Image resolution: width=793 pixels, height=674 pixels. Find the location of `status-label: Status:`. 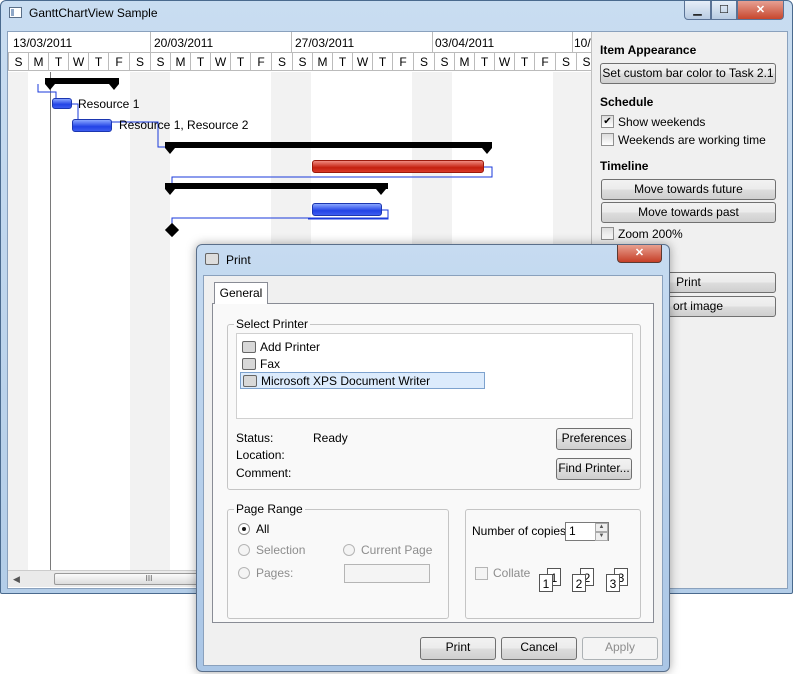

status-label: Status: is located at coordinates (255, 438).